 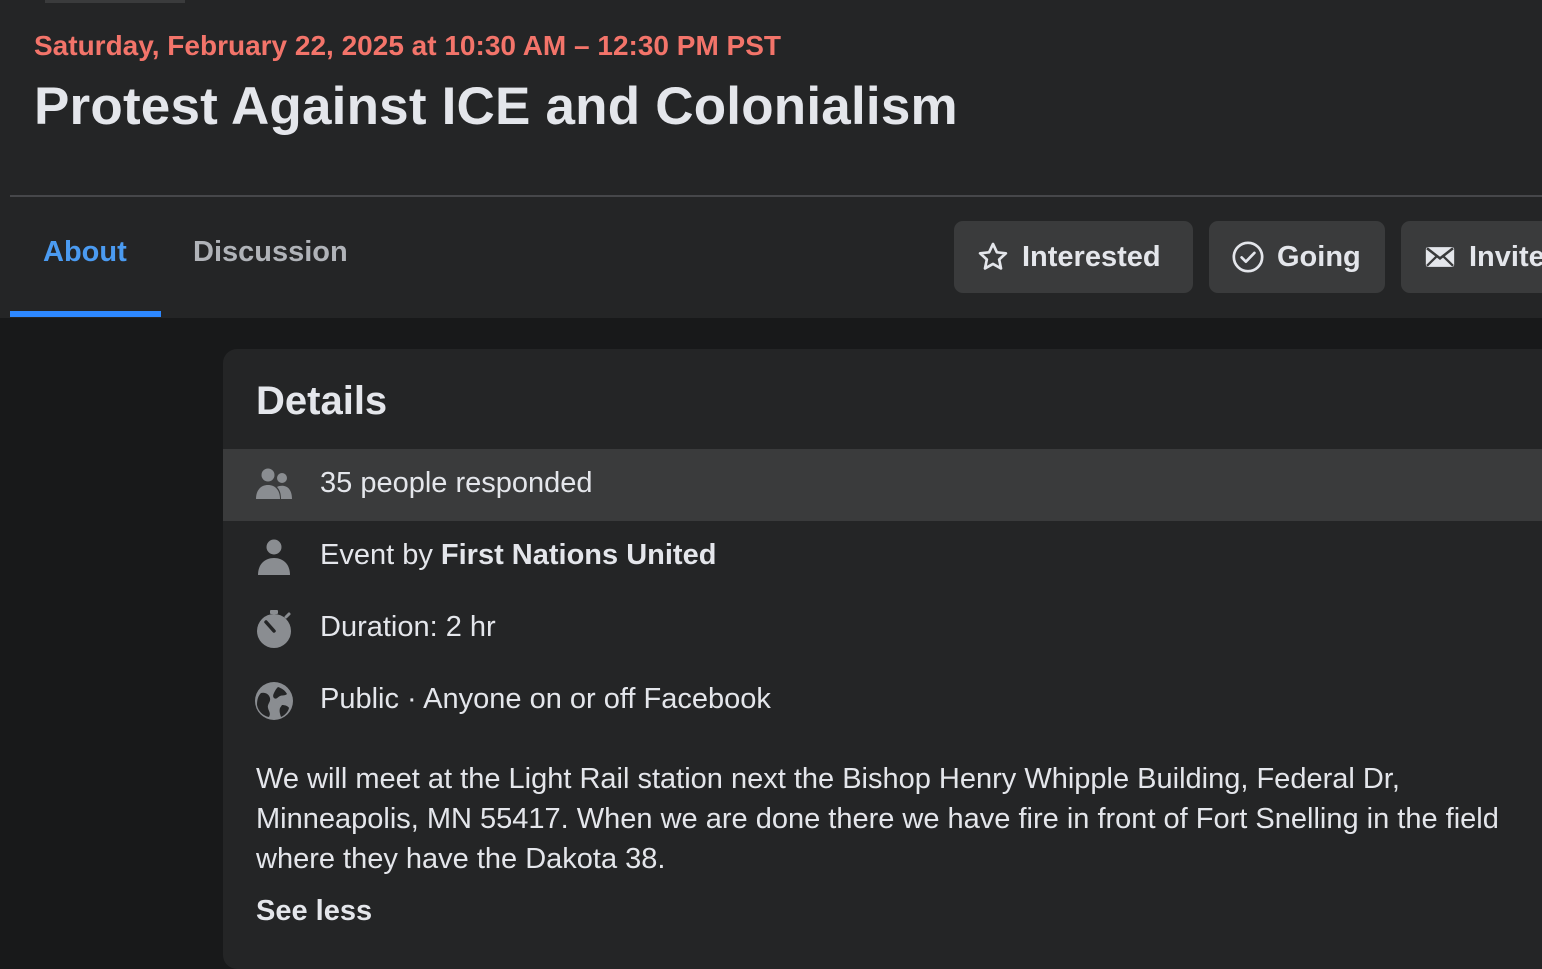 What do you see at coordinates (545, 699) in the screenshot?
I see `privacy-text: Public · Anyone on or off Facebook` at bounding box center [545, 699].